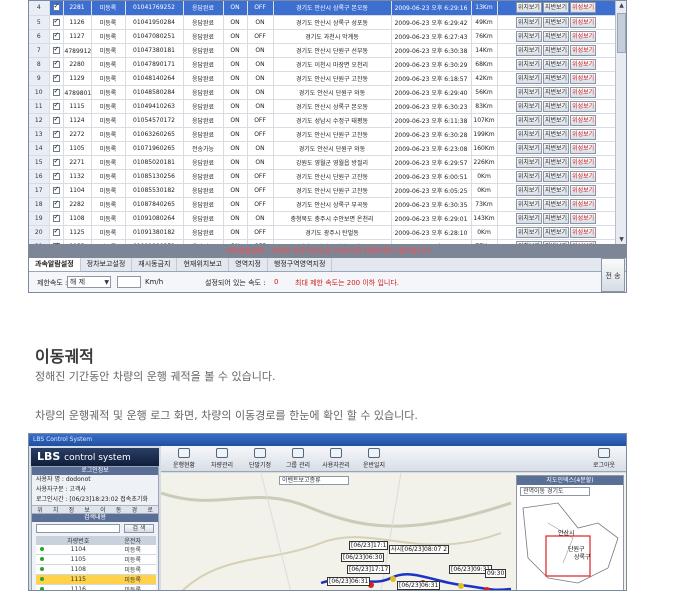 Image resolution: width=700 pixels, height=591 pixels. I want to click on tab-location-report: 현재위치보고, so click(203, 264).